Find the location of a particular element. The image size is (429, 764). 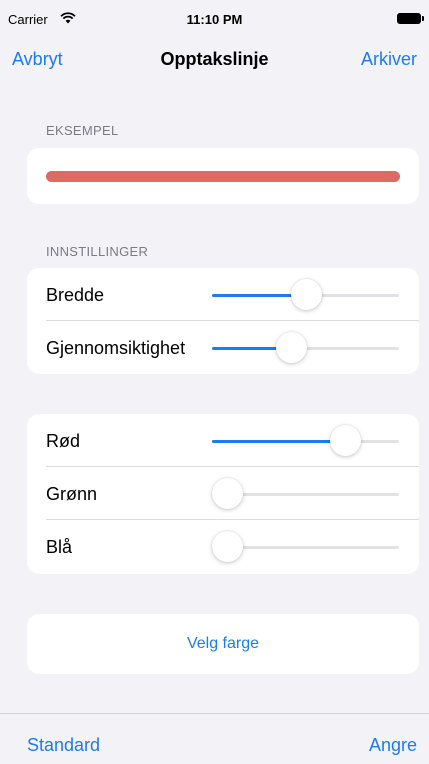

undo-button: Angre is located at coordinates (393, 745).